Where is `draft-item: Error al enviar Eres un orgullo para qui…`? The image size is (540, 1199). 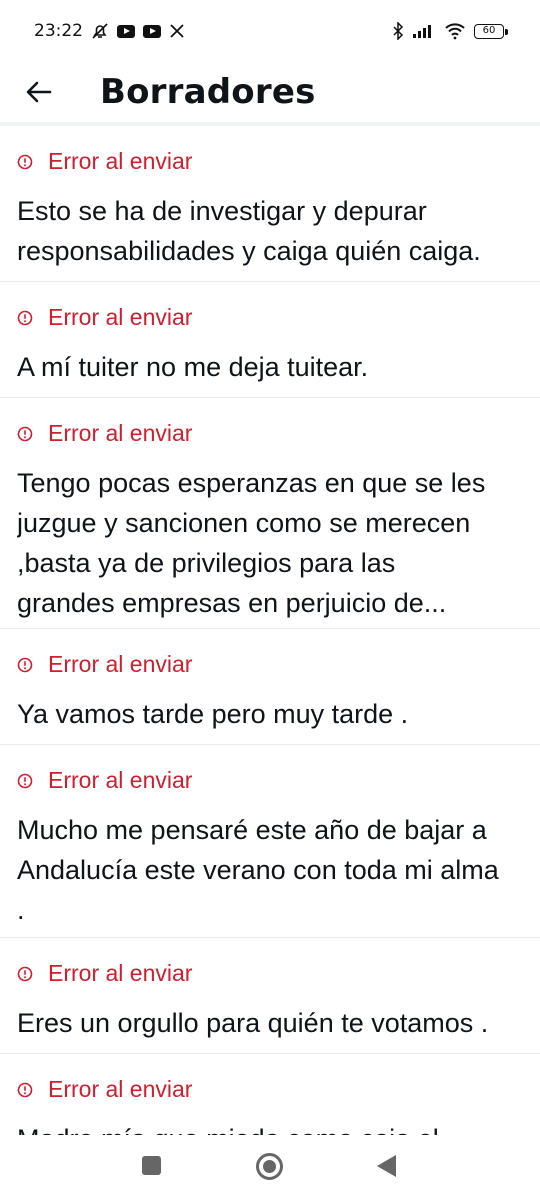 draft-item: Error al enviar Eres un orgullo para qui… is located at coordinates (270, 996).